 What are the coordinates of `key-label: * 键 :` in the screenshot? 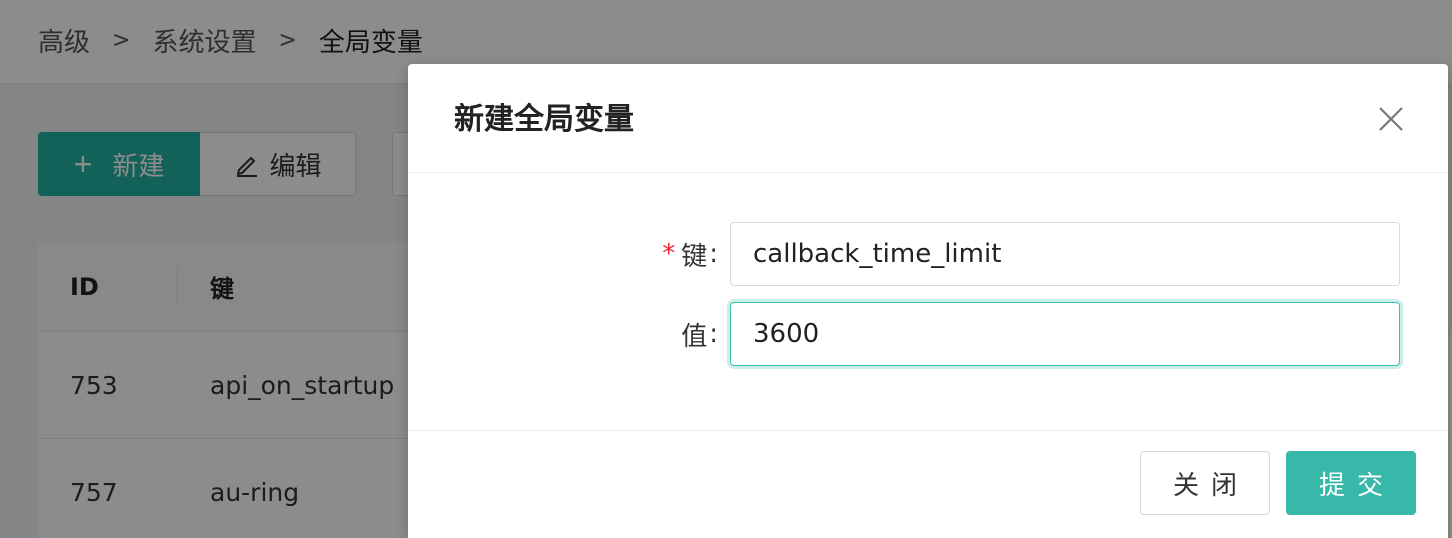 It's located at (690, 254).